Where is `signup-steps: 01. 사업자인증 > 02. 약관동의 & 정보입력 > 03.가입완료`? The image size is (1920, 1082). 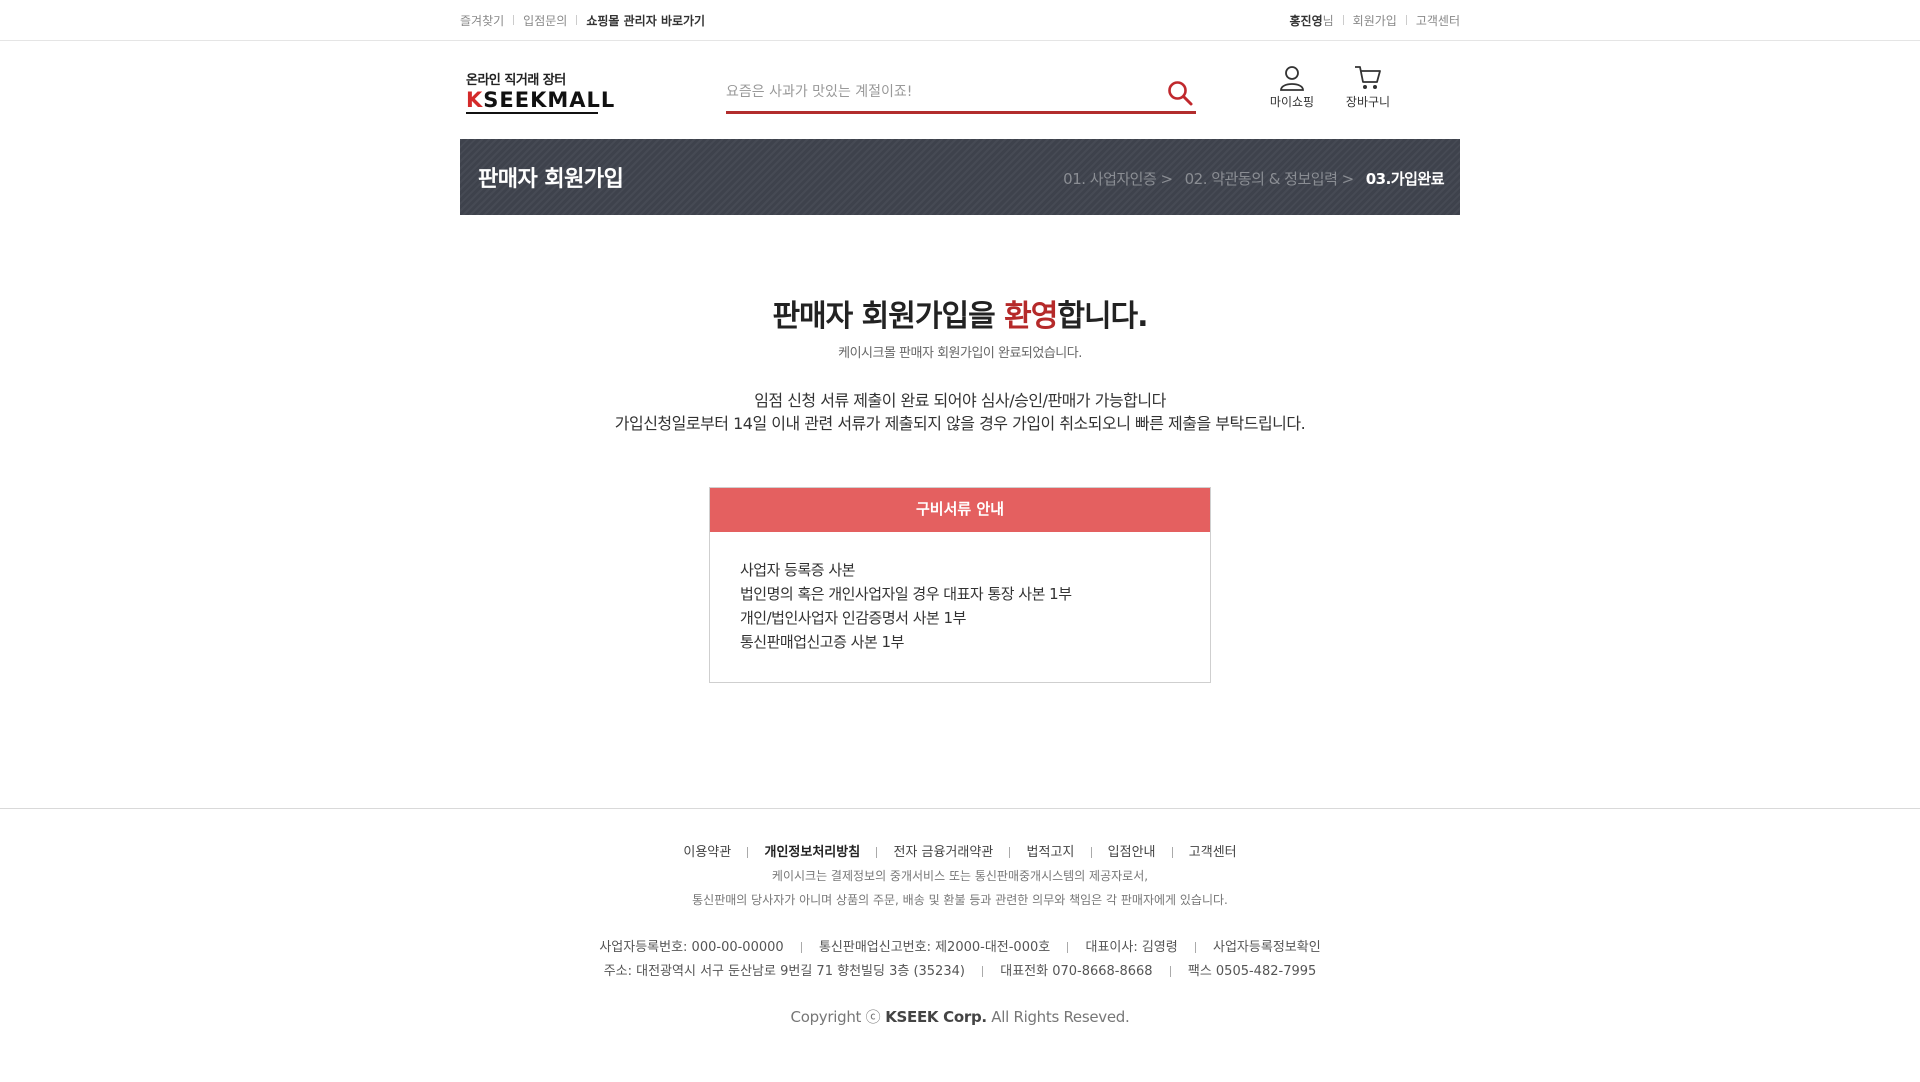
signup-steps: 01. 사업자인증 > 02. 약관동의 & 정보입력 > 03.가입완료 is located at coordinates (1247, 178).